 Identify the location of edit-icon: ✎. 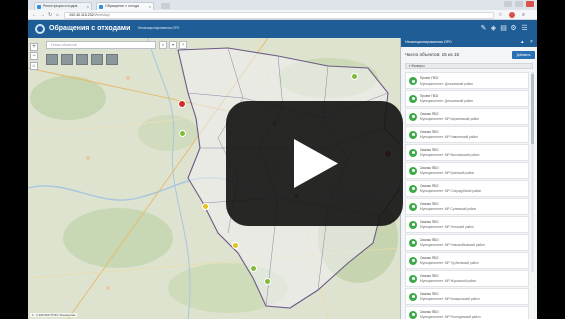
(483, 29).